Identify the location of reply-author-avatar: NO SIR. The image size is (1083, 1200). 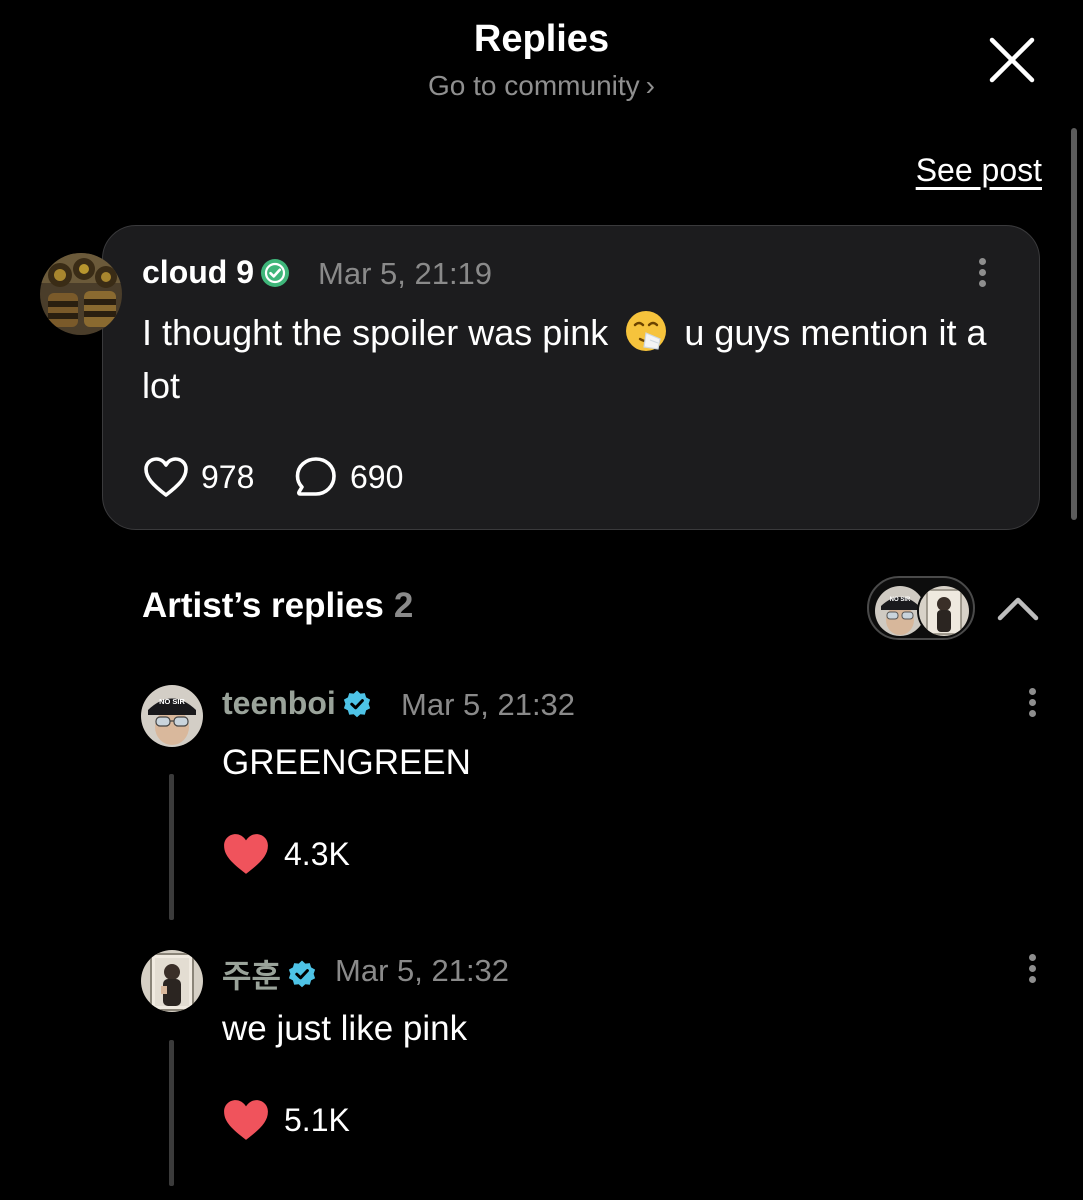
(172, 716).